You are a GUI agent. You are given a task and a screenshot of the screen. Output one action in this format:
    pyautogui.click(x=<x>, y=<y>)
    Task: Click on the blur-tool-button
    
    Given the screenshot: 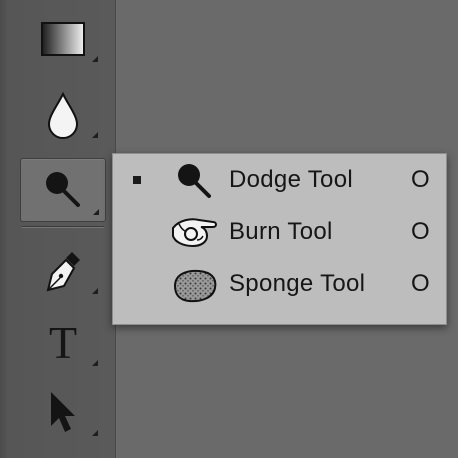 What is the action you would take?
    pyautogui.click(x=63, y=115)
    